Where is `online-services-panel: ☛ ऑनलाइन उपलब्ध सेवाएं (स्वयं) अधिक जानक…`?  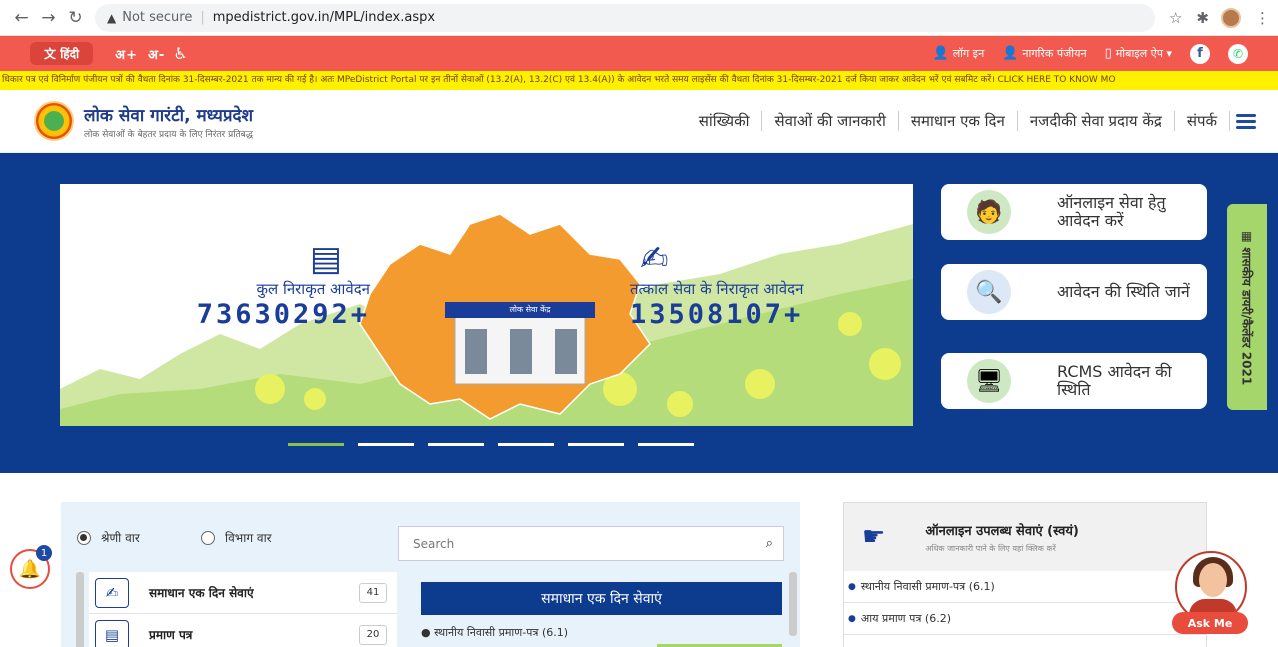 online-services-panel: ☛ ऑनलाइन उपलब्ध सेवाएं (स्वयं) अधिक जानक… is located at coordinates (1025, 574).